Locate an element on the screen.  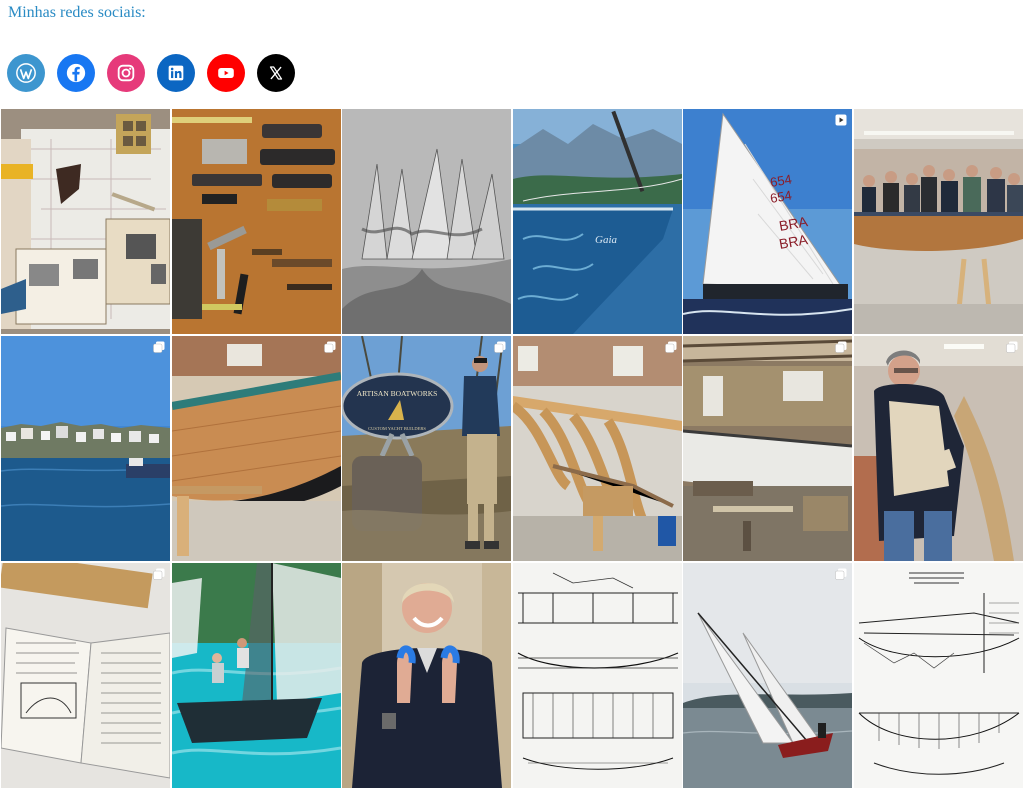
sign-title: ARTISAN BOATWORKS is located at coordinates (397, 393).